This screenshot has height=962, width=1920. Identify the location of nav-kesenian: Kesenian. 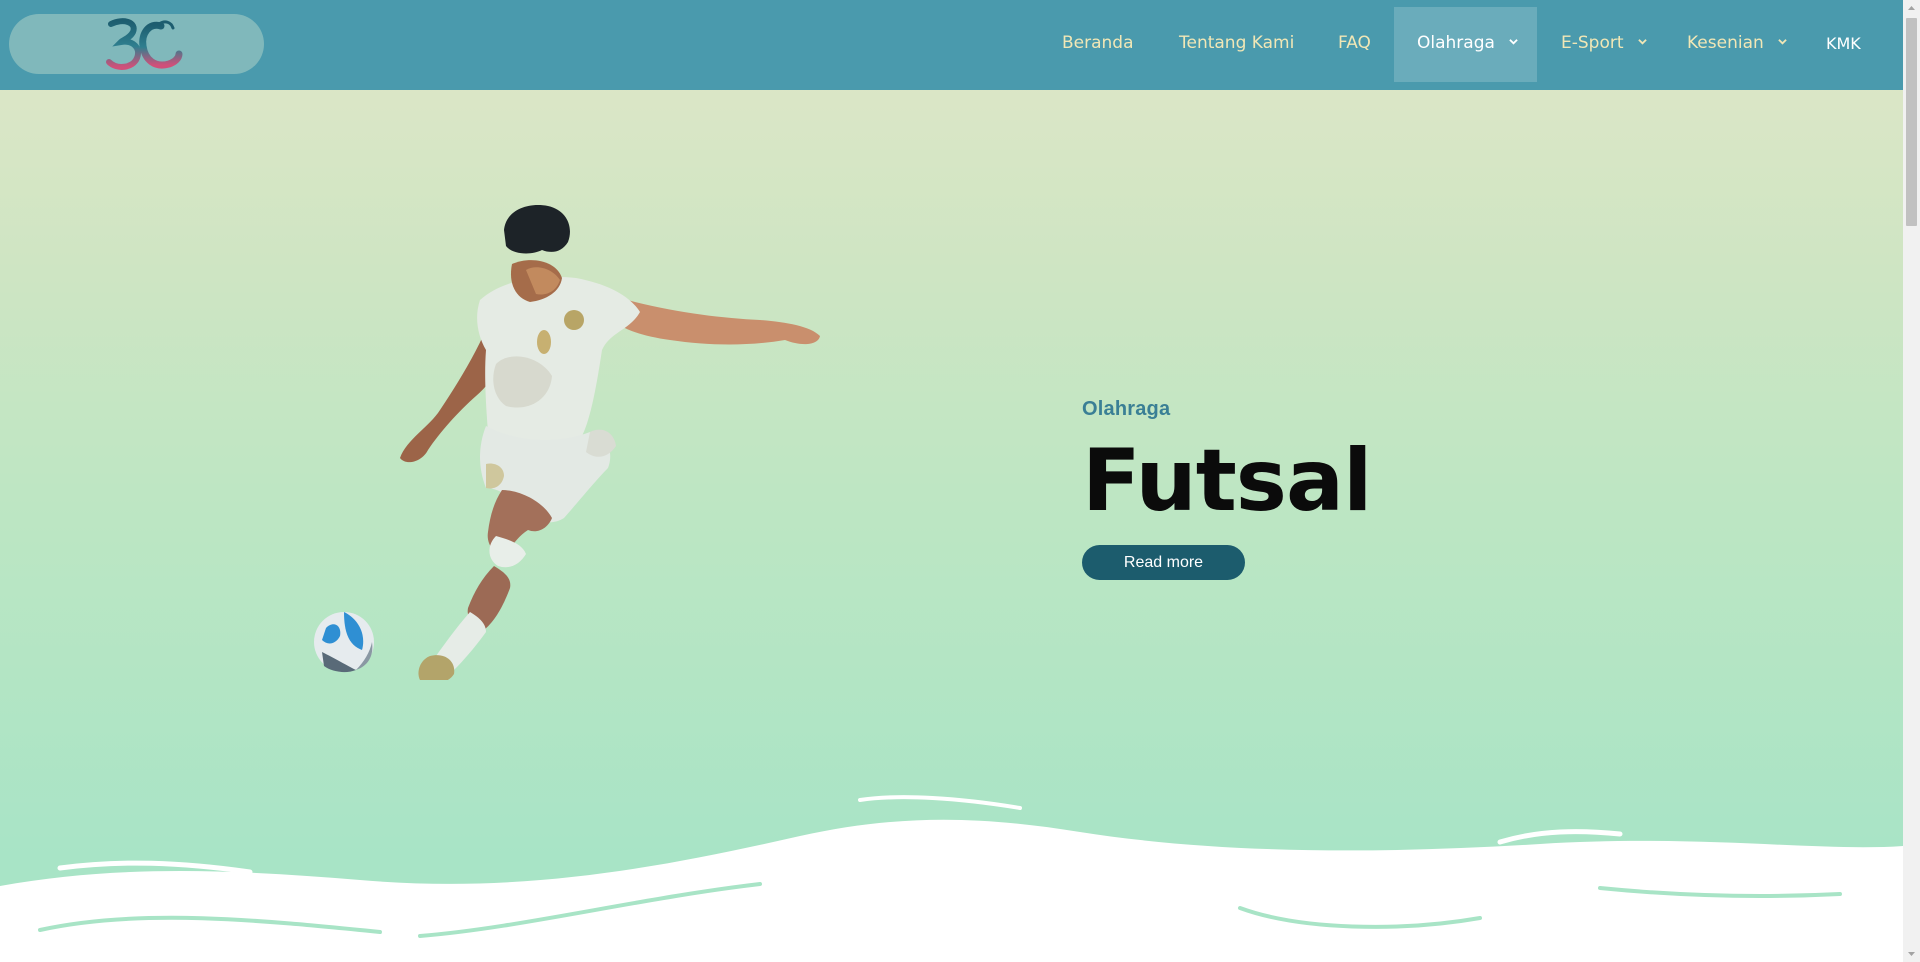
(1737, 44).